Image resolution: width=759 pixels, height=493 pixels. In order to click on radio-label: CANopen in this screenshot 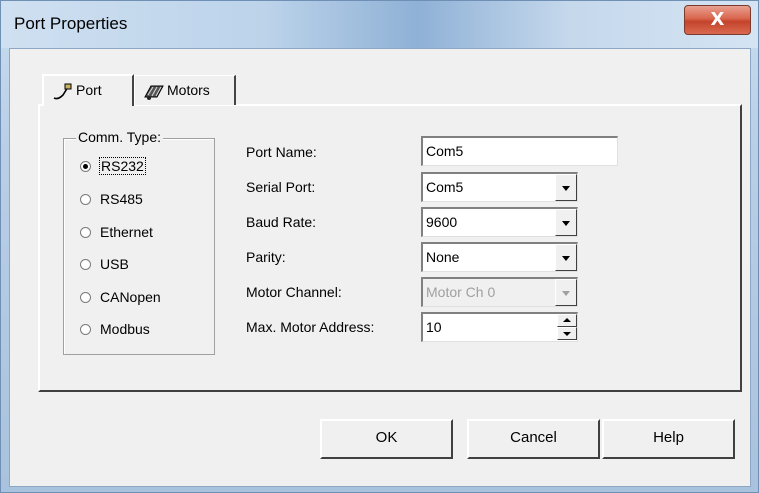, I will do `click(130, 297)`.